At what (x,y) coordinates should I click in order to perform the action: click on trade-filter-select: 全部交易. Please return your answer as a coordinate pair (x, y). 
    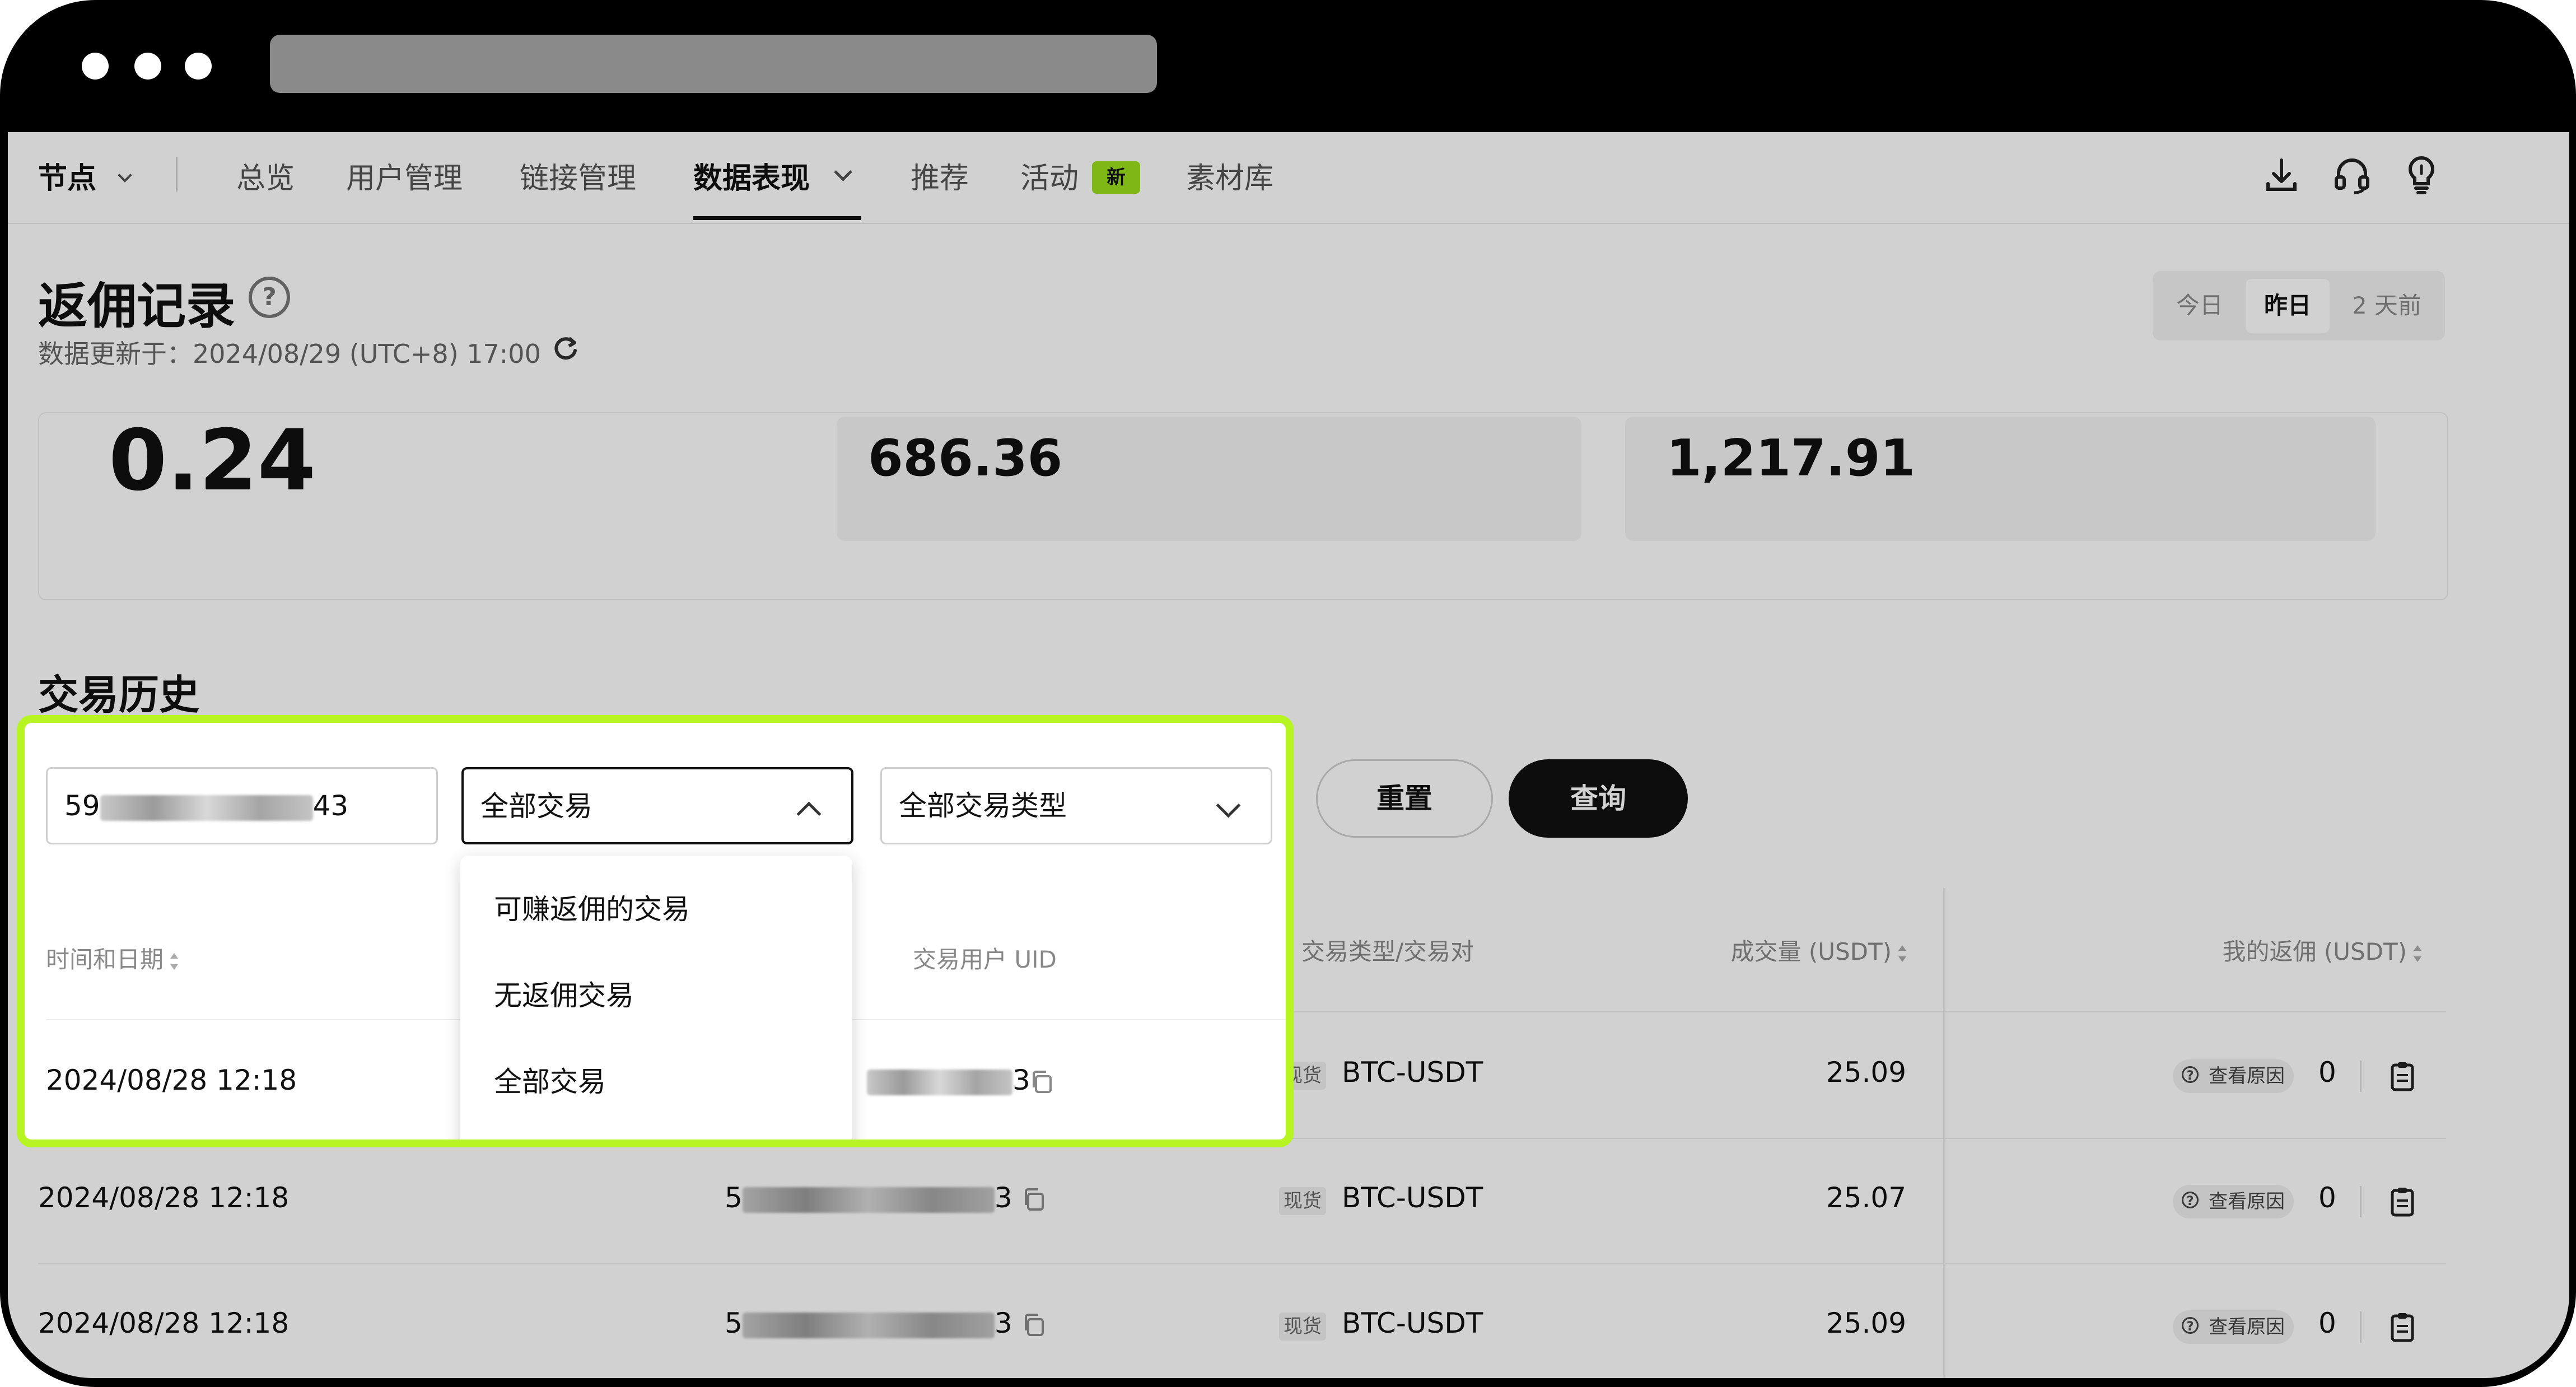
    Looking at the image, I should click on (657, 805).